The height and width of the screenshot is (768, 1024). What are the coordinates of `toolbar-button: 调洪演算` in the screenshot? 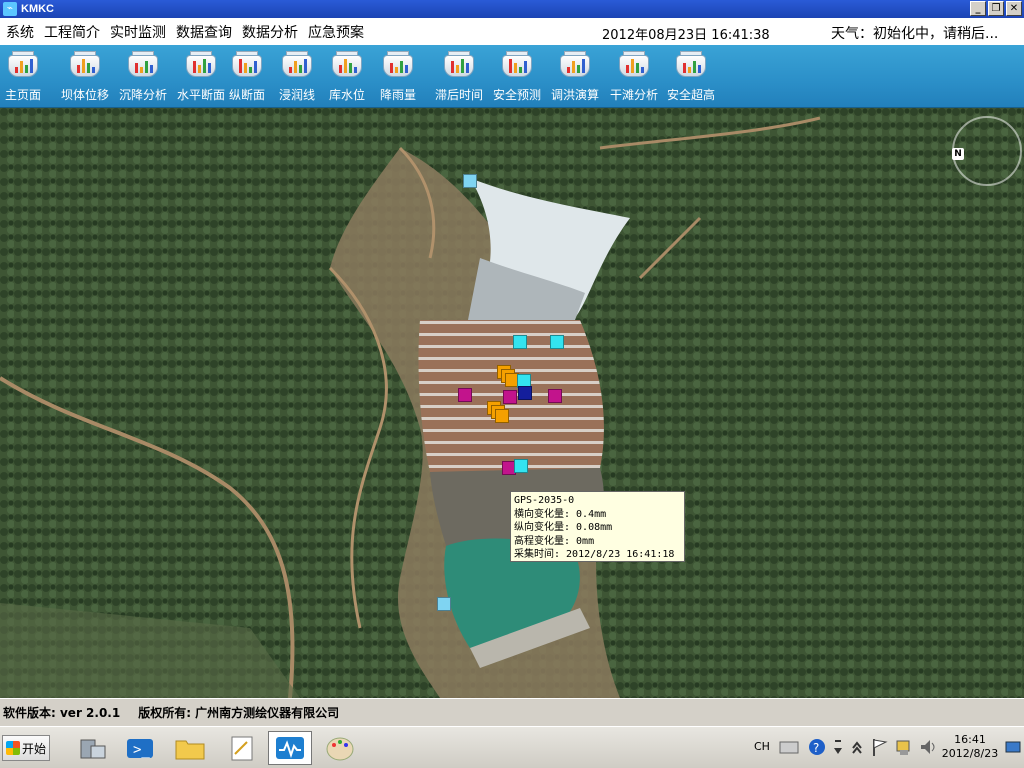 It's located at (575, 76).